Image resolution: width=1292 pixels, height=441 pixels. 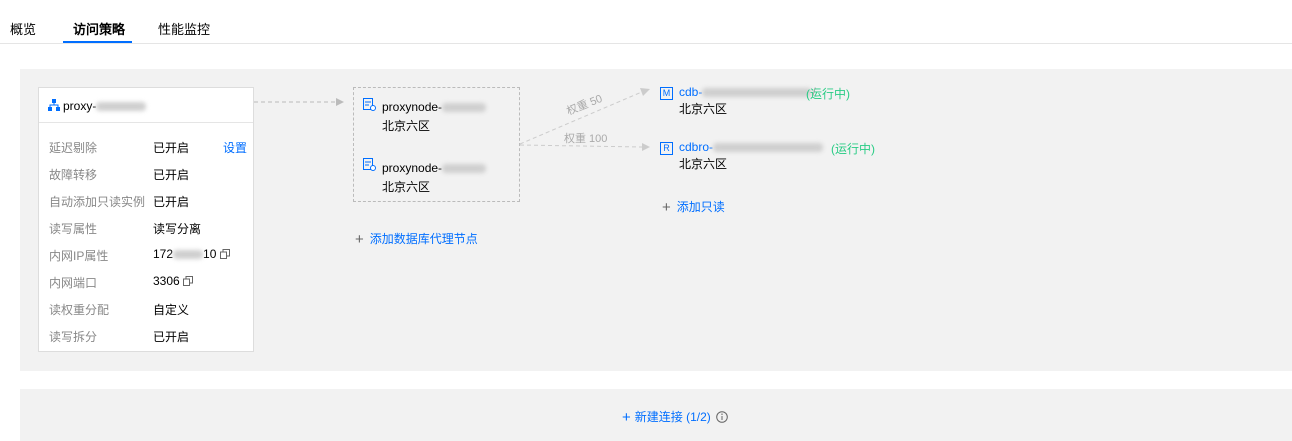 I want to click on row-label: 自动添加只读实例, so click(x=97, y=202).